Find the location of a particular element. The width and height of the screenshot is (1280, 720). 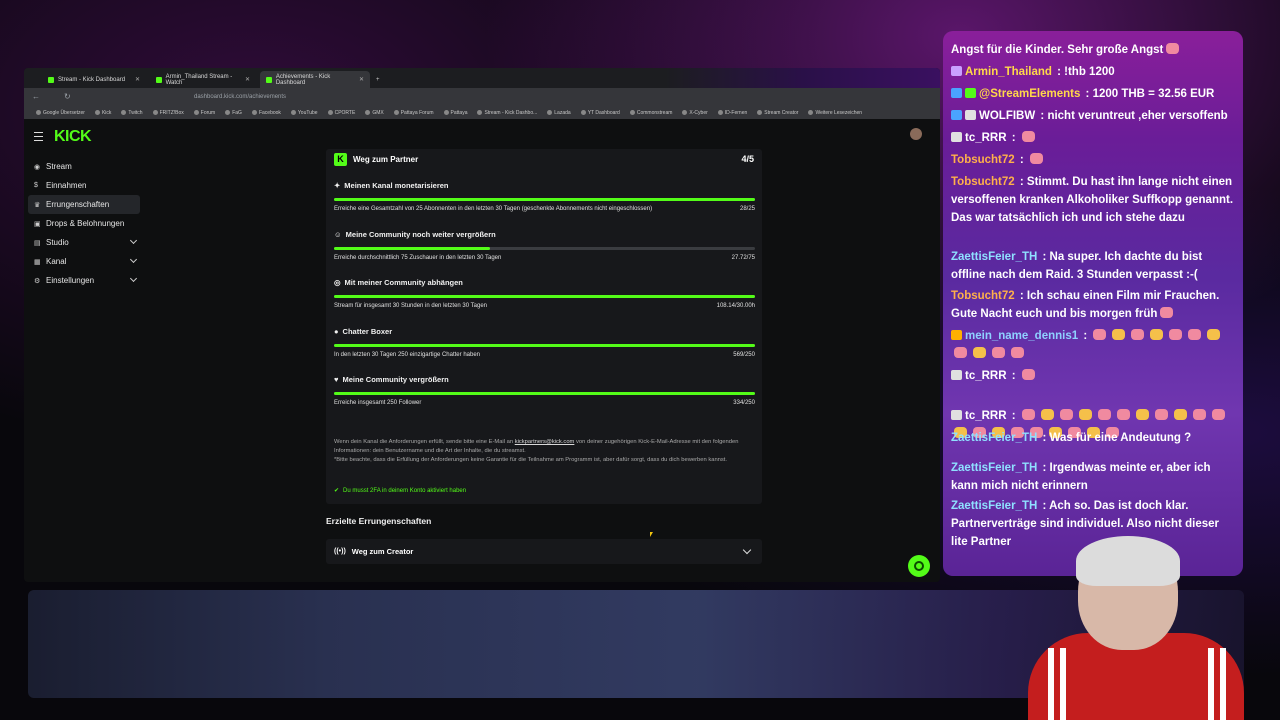

browser-tab-active: Achievements - Kick Dashboard ✕ is located at coordinates (315, 79).